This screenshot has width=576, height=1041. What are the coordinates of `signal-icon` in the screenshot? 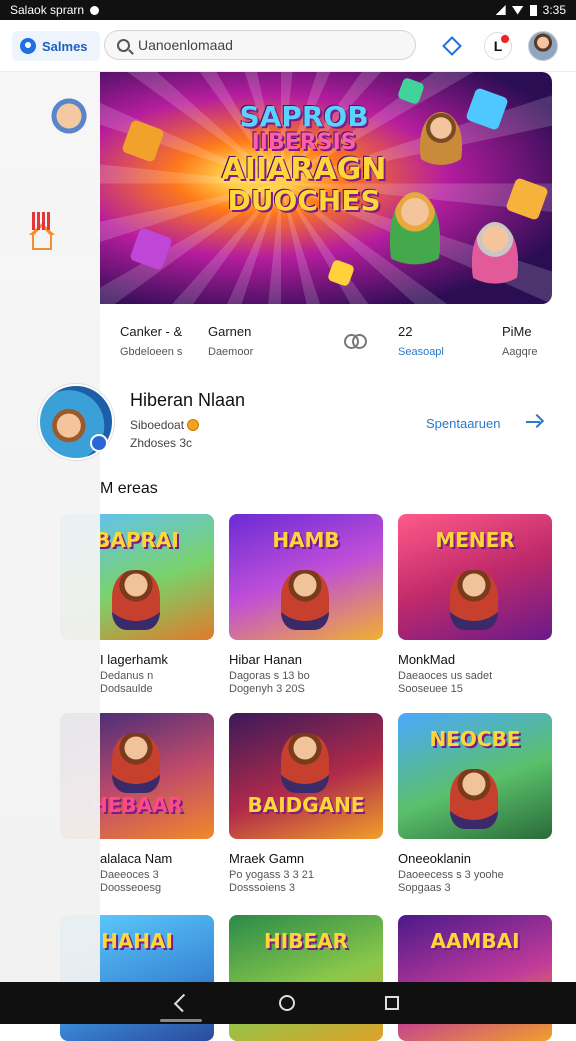 It's located at (500, 10).